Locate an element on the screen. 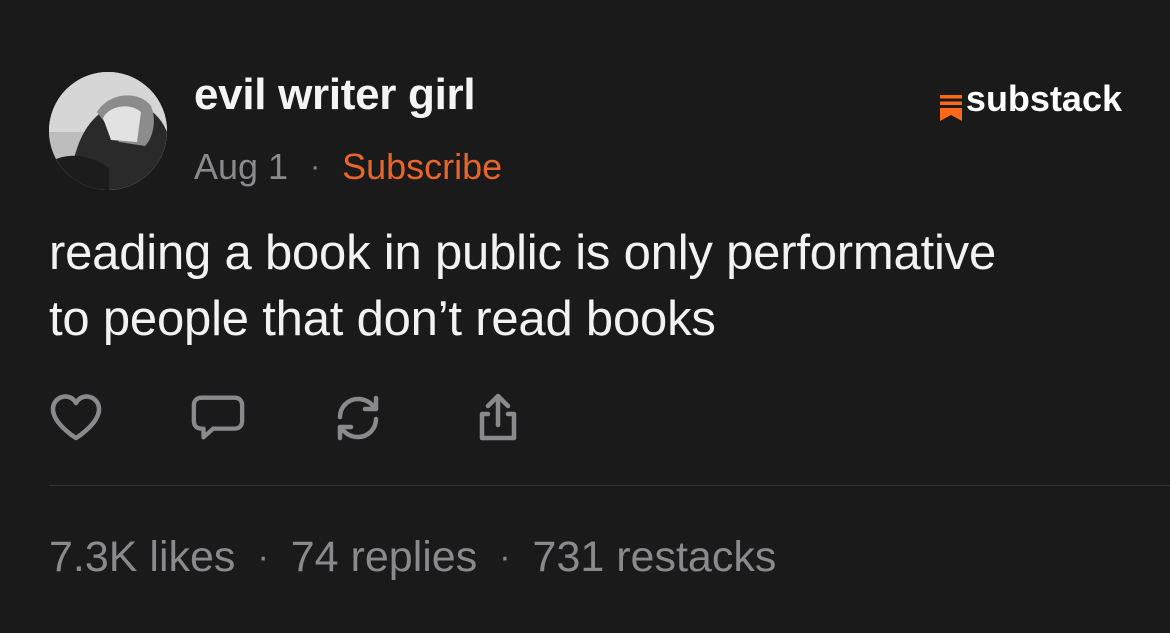 The width and height of the screenshot is (1170, 633). action-bar is located at coordinates (287, 418).